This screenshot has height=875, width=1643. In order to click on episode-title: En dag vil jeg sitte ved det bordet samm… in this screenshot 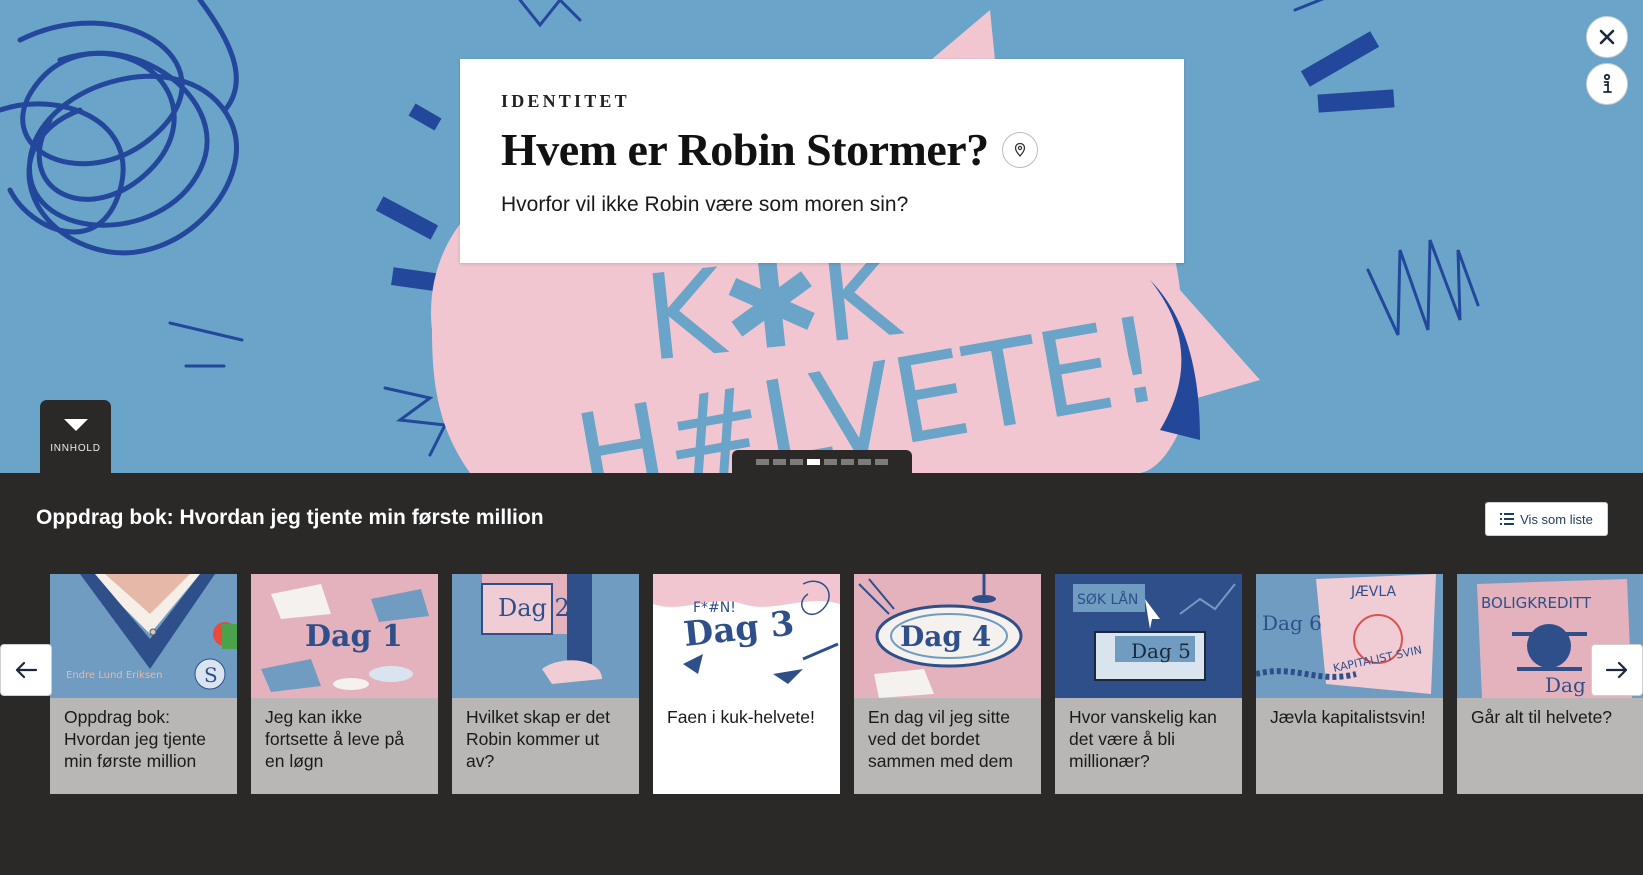, I will do `click(940, 739)`.